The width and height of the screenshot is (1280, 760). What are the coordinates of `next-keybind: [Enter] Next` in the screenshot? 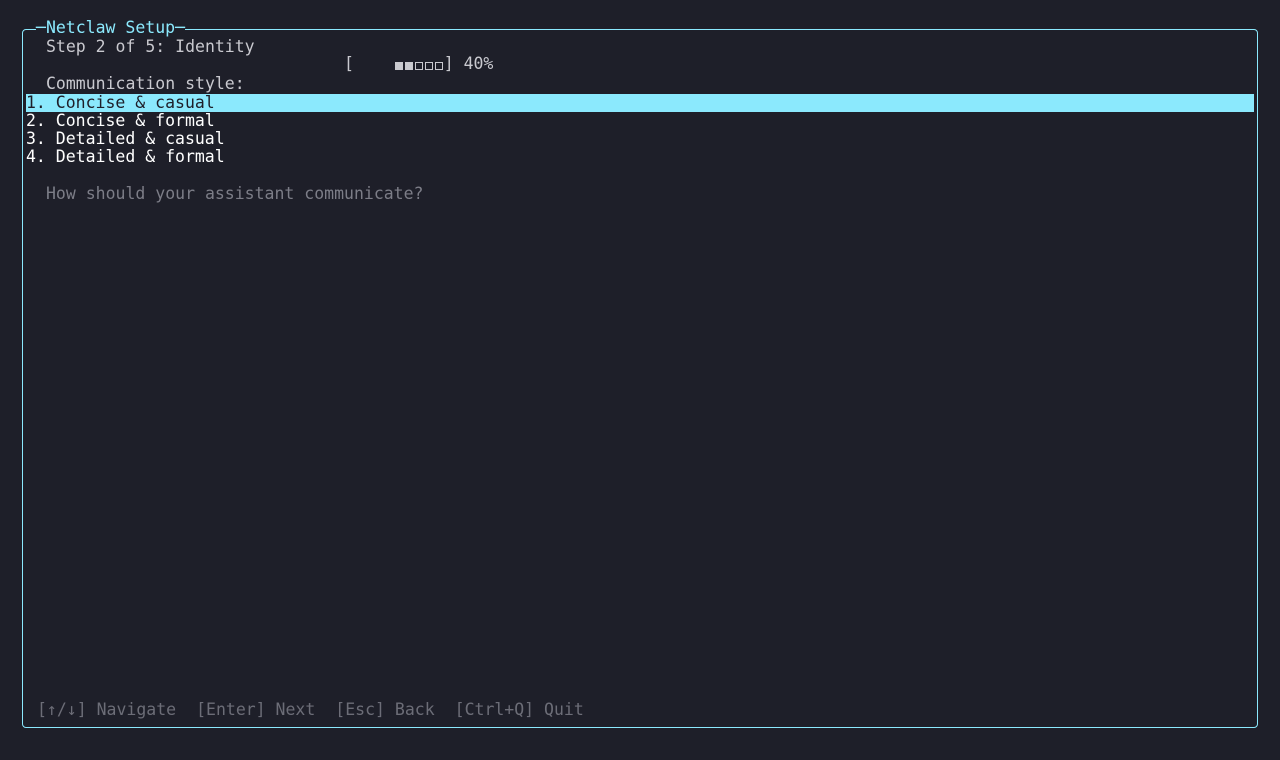 It's located at (255, 709).